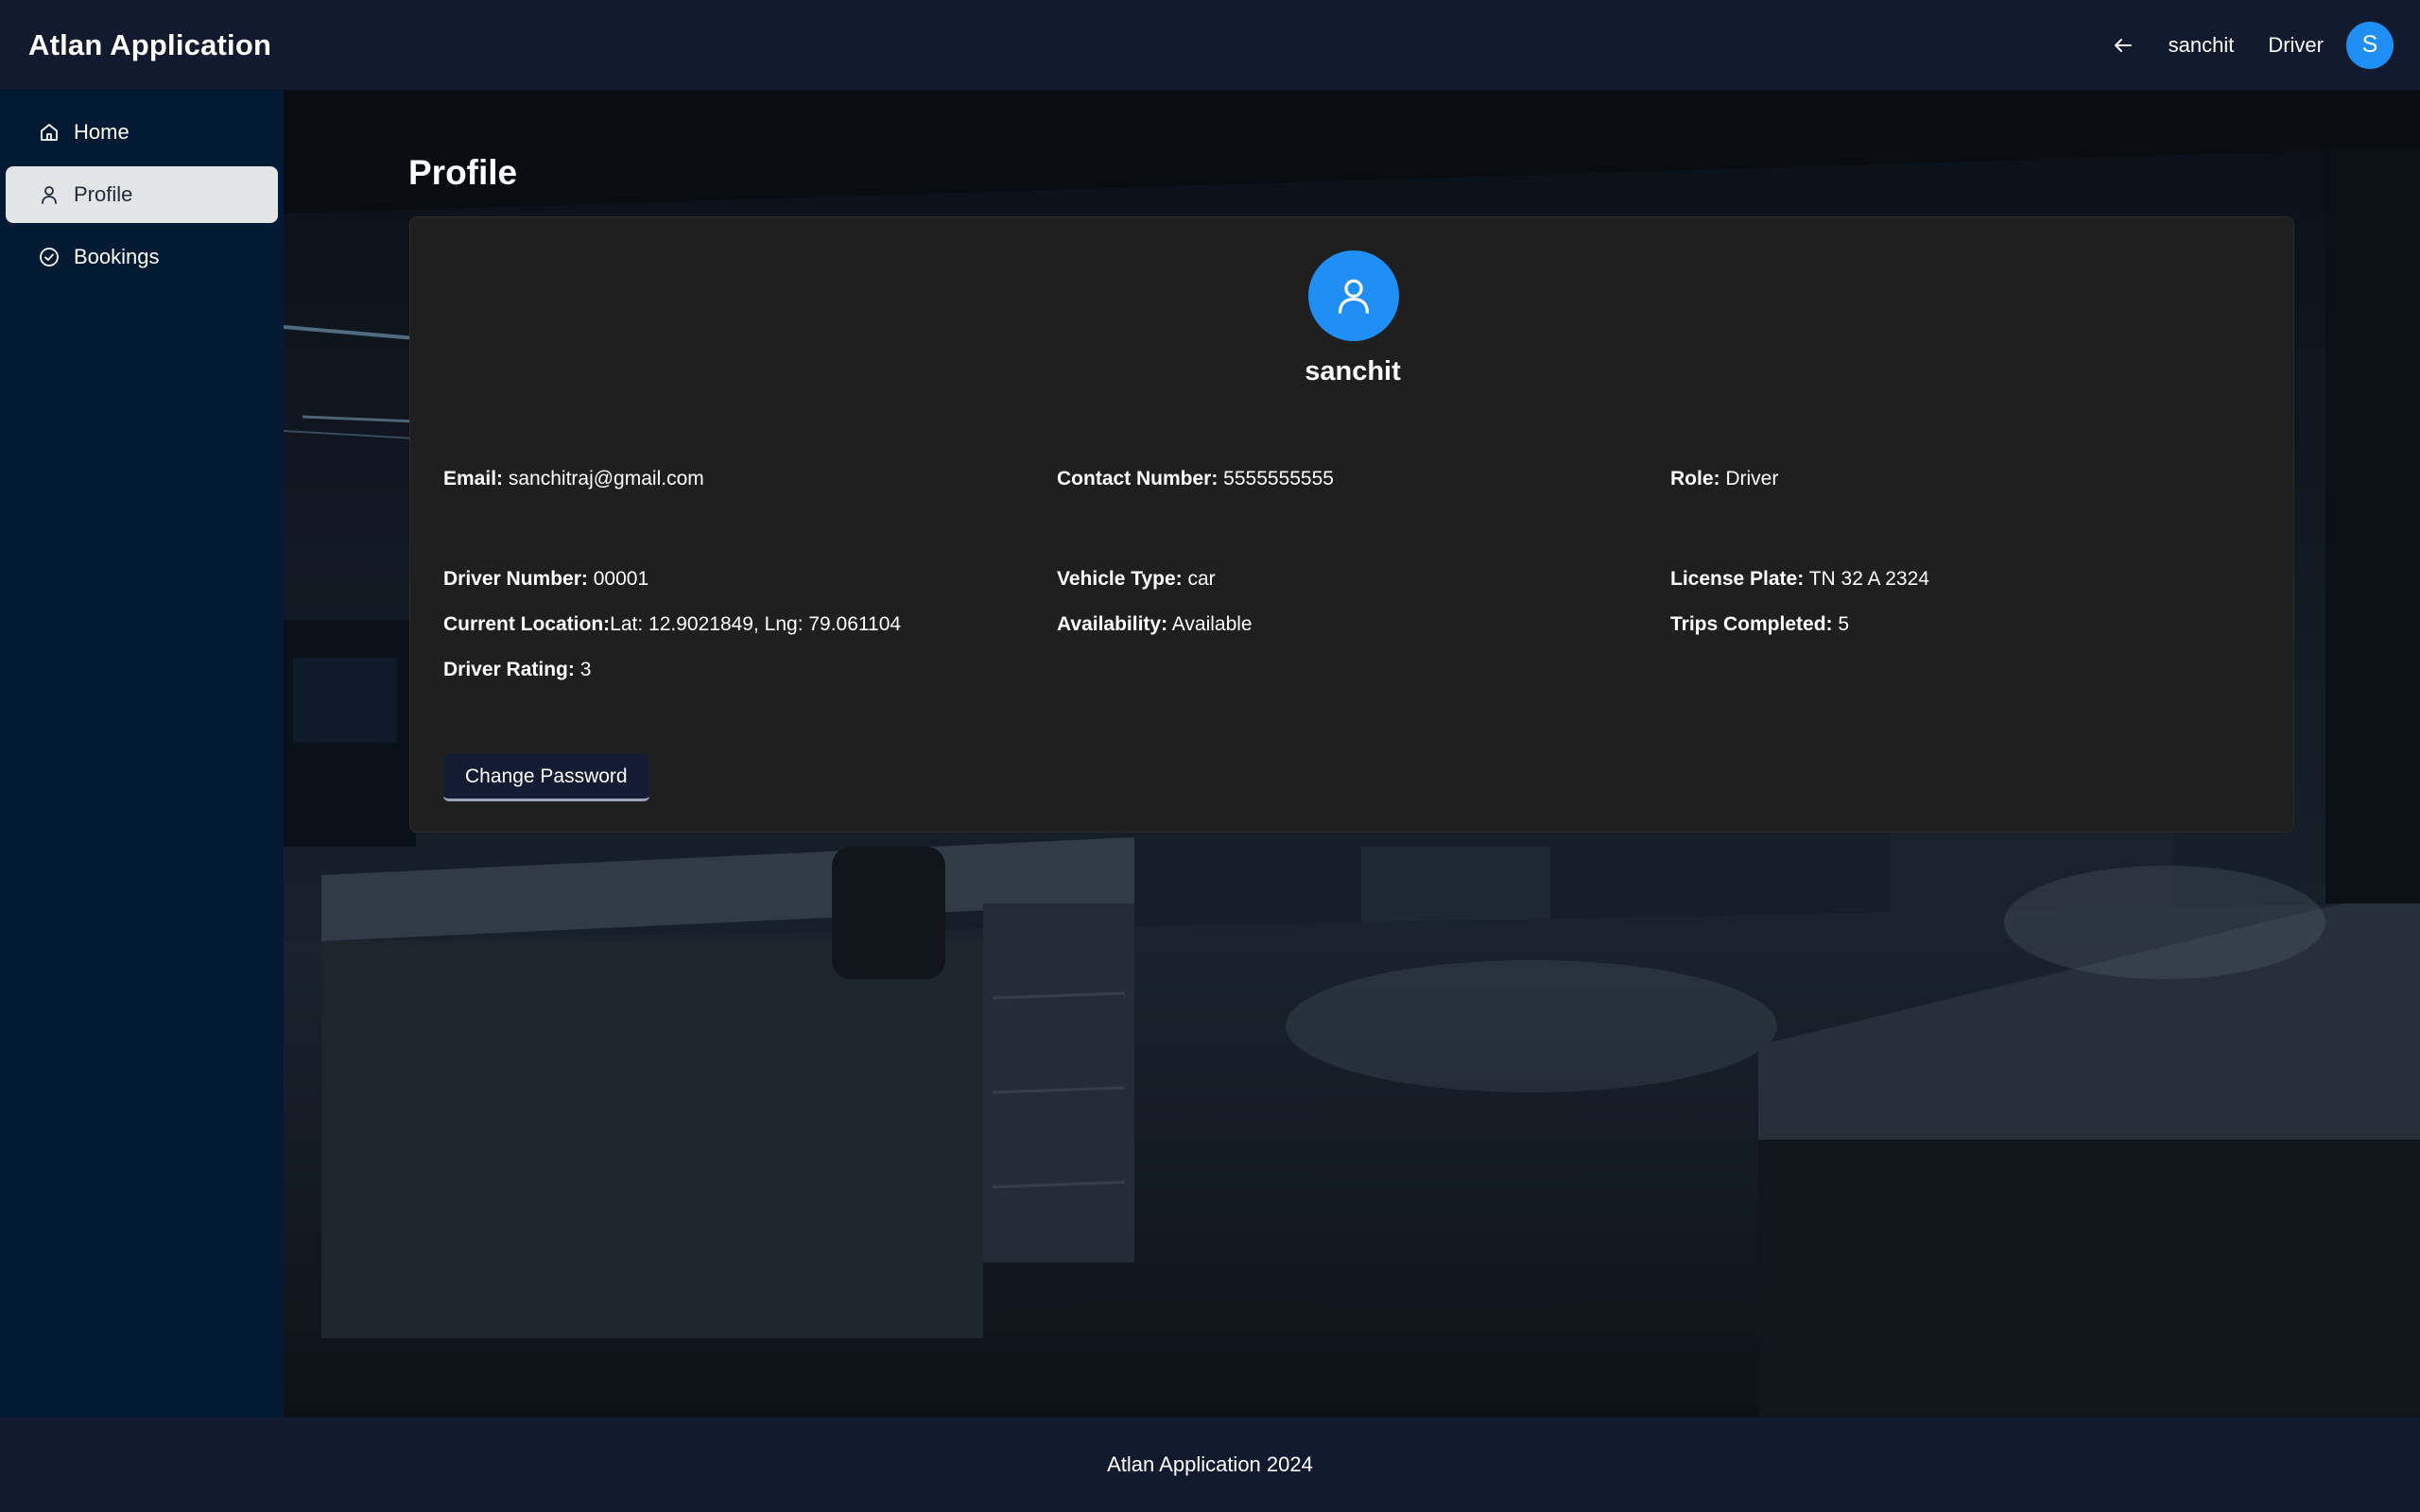 The width and height of the screenshot is (2420, 1512). I want to click on availability-field: Availability: Available, so click(1155, 624).